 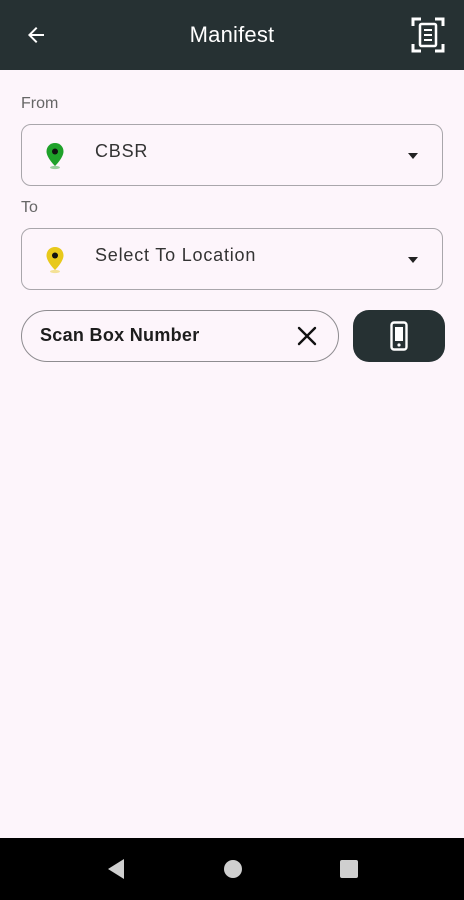 What do you see at coordinates (55, 260) in the screenshot?
I see `location-pin-yellow-icon` at bounding box center [55, 260].